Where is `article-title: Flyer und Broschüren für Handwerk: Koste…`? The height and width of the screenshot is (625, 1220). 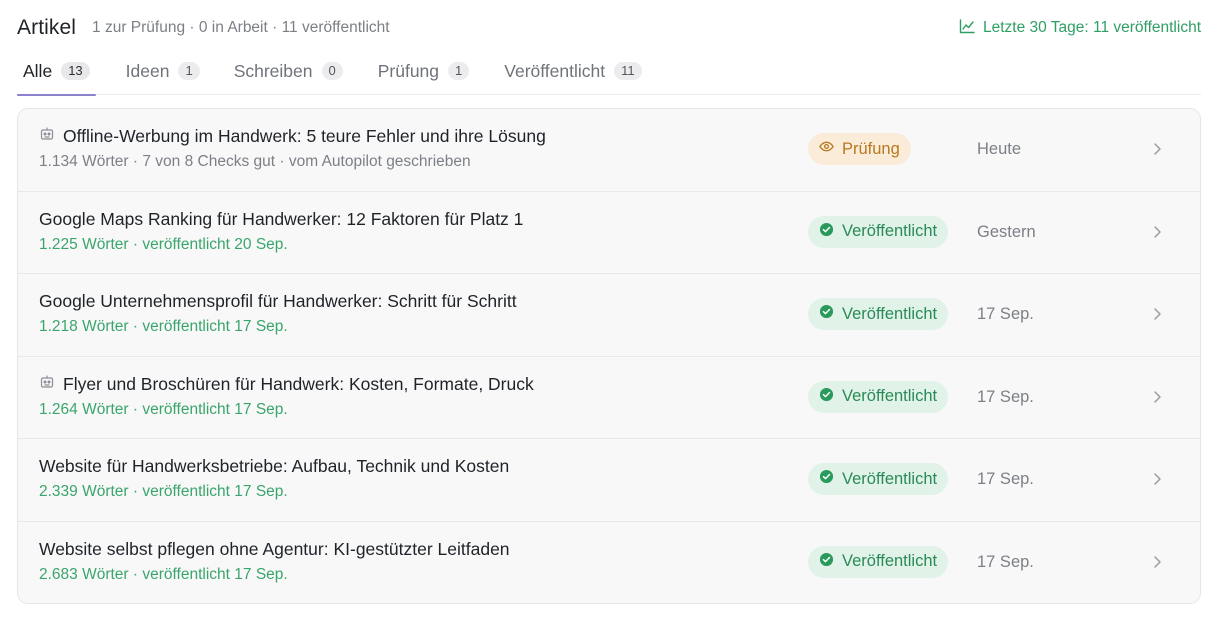
article-title: Flyer und Broschüren für Handwerk: Koste… is located at coordinates (298, 383).